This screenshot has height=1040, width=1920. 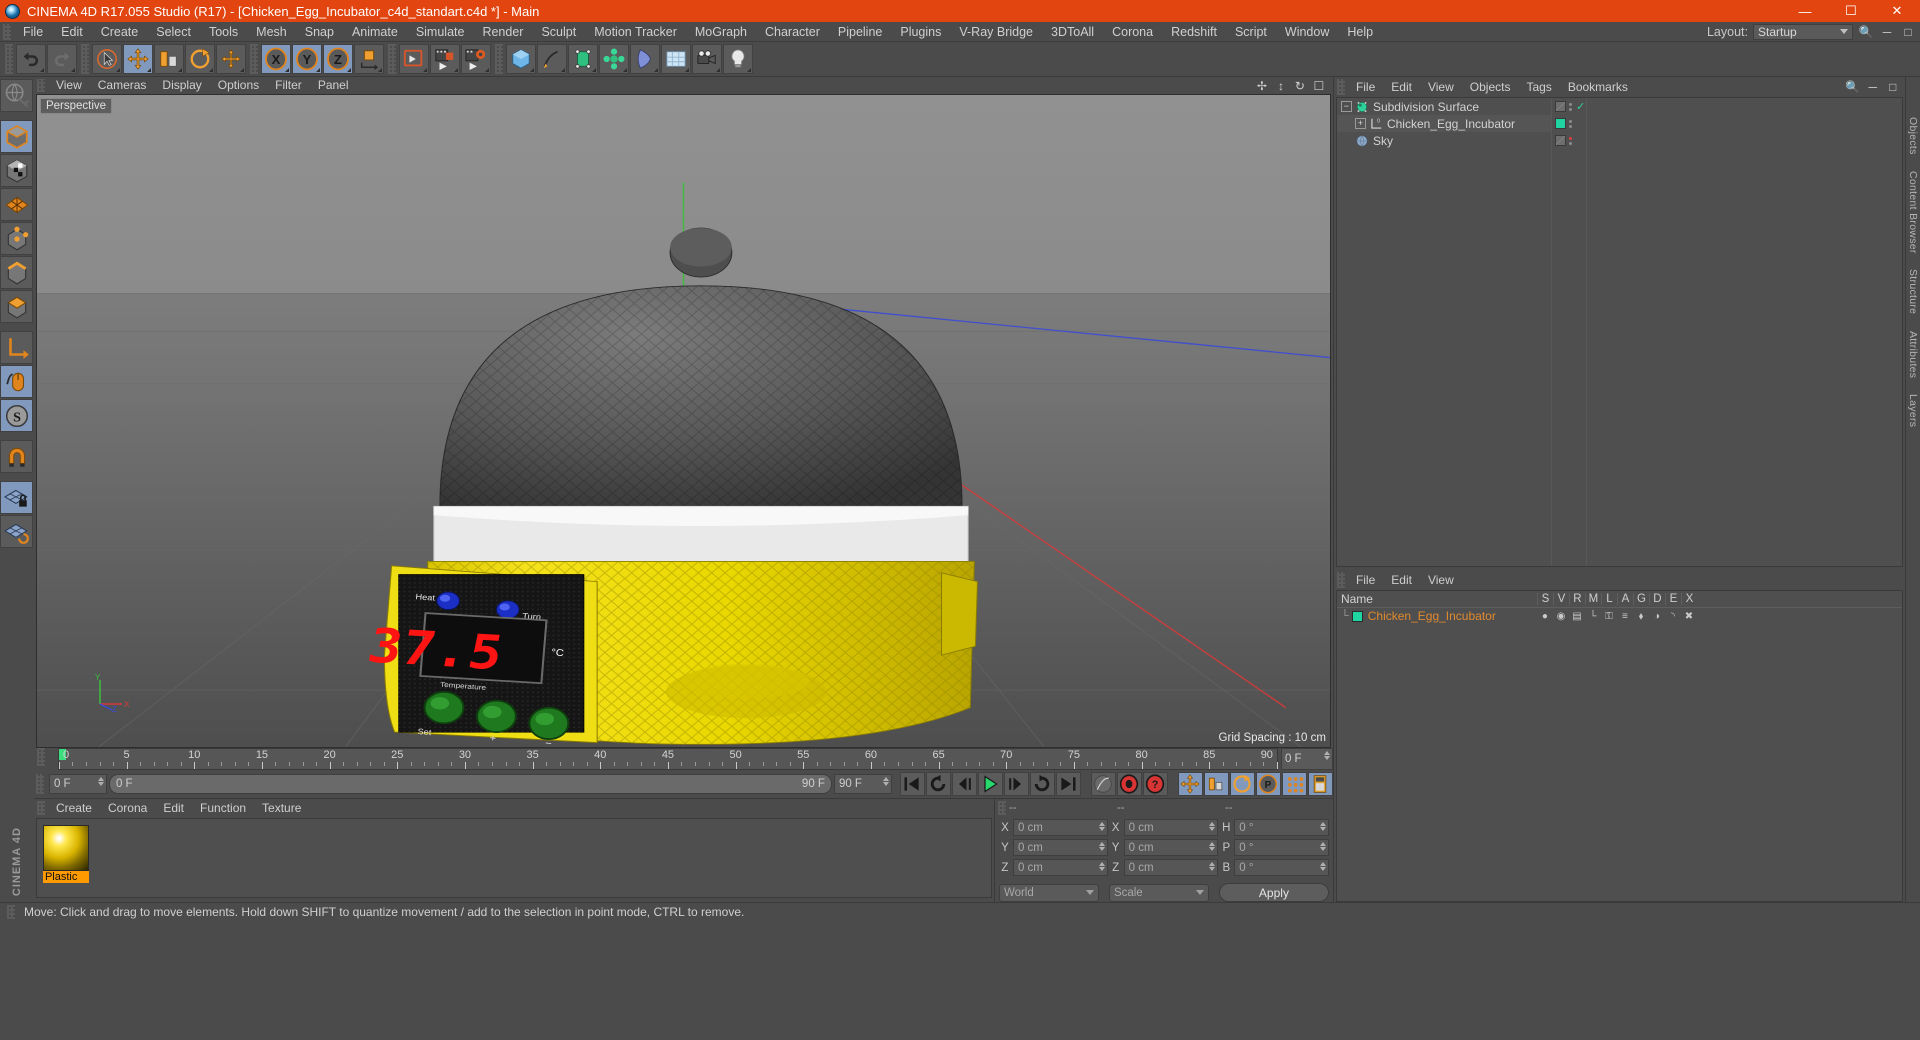 What do you see at coordinates (470, 784) in the screenshot?
I see `timeline-range-slider: 0 F 90 F` at bounding box center [470, 784].